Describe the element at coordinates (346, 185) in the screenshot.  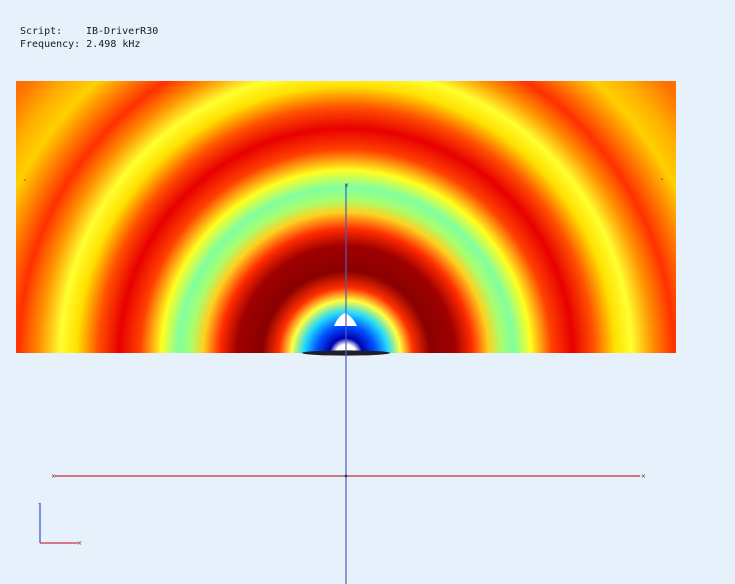
I see `vertical-axis-top-marker: ×` at that location.